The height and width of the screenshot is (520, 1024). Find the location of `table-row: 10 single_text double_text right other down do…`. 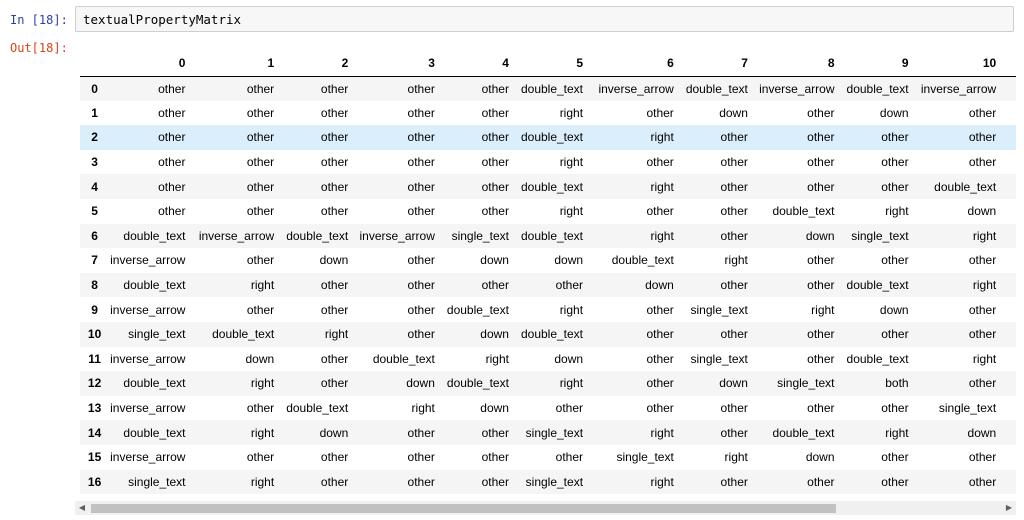

table-row: 10 single_text double_text right other down do… is located at coordinates (548, 334).